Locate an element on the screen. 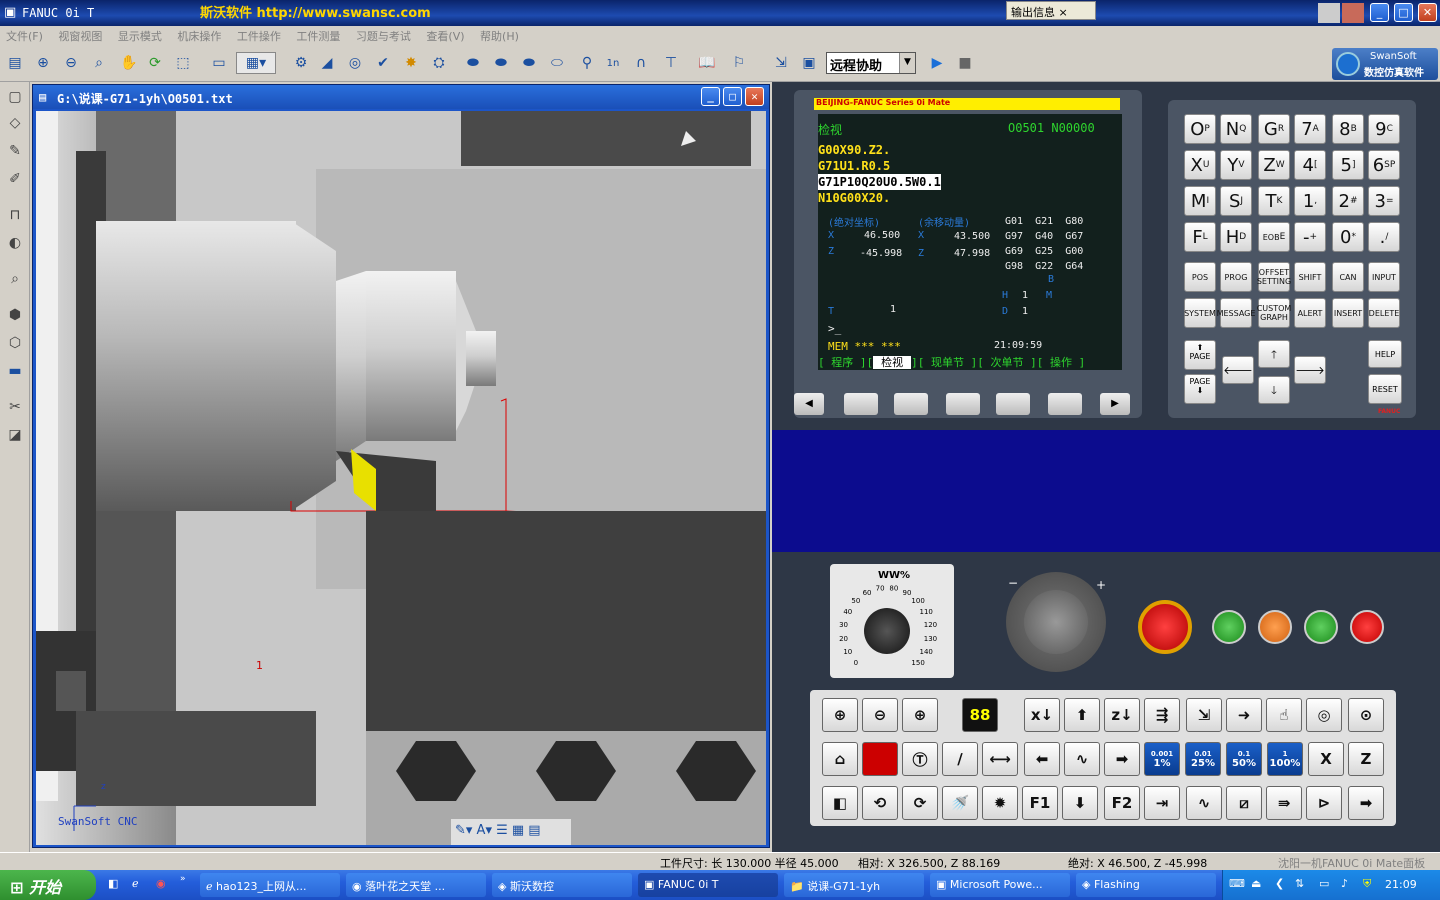 The height and width of the screenshot is (900, 1440). cut-icon: ✂ is located at coordinates (15, 407).